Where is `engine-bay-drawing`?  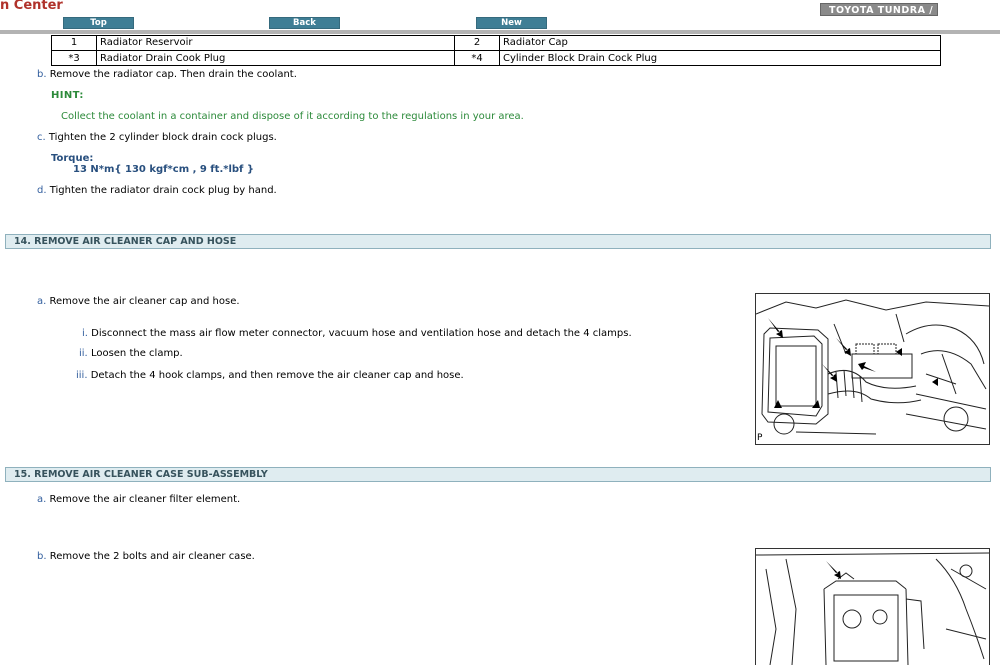
engine-bay-drawing is located at coordinates (872, 367).